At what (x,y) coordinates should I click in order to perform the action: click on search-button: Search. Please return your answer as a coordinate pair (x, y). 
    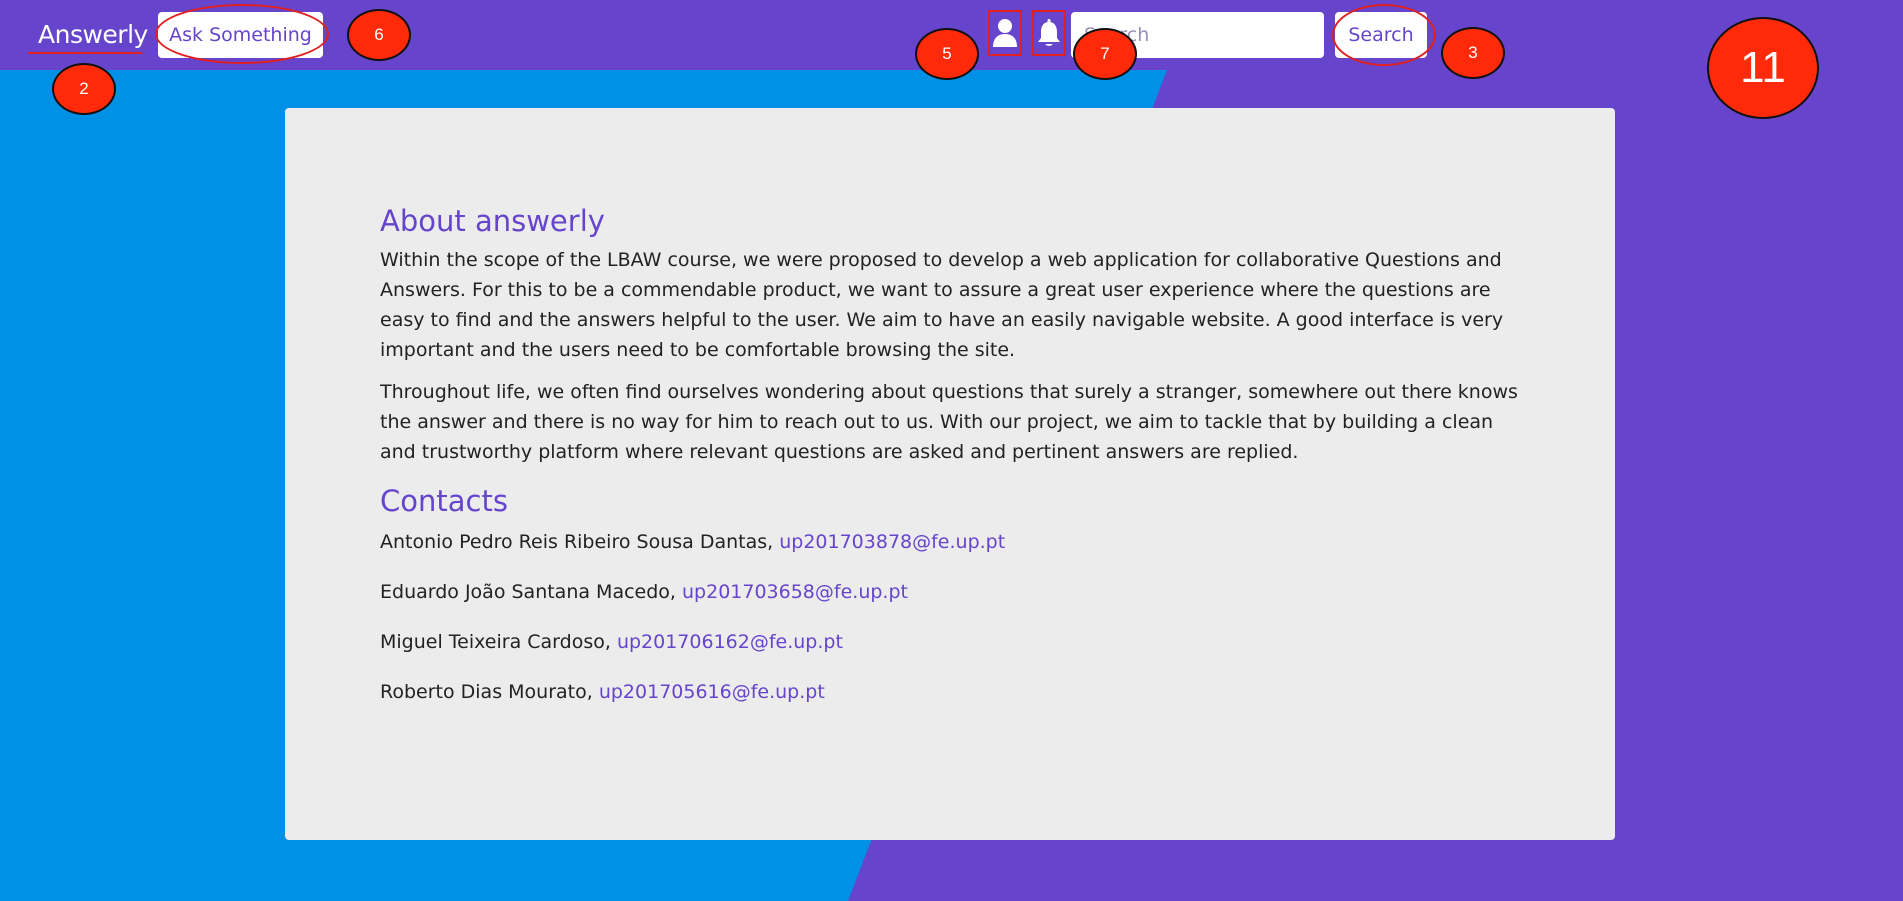
    Looking at the image, I should click on (1381, 35).